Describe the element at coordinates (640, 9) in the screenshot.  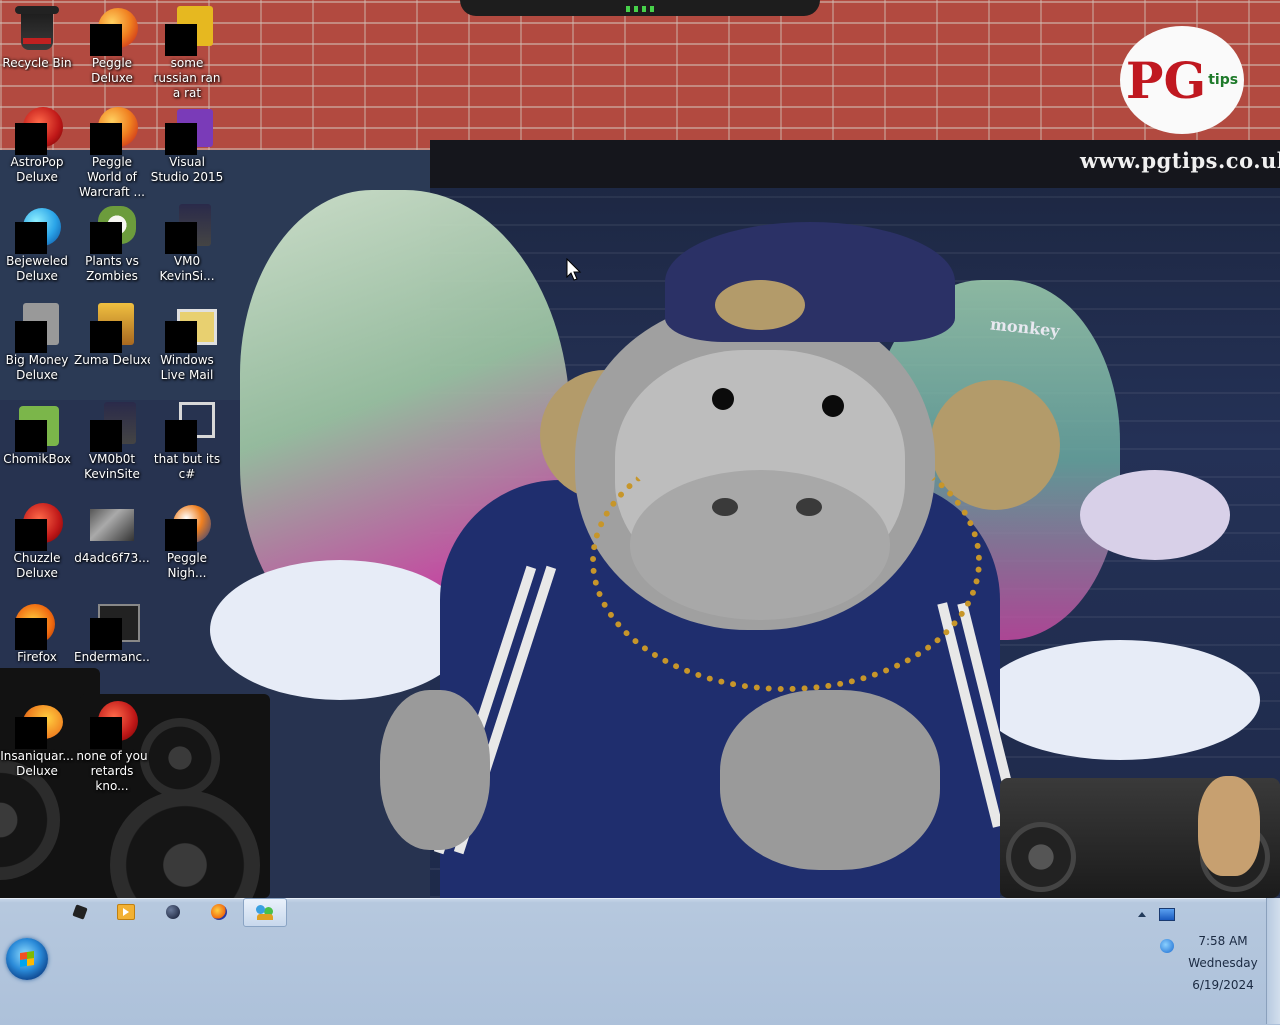
I see `bezel-led` at that location.